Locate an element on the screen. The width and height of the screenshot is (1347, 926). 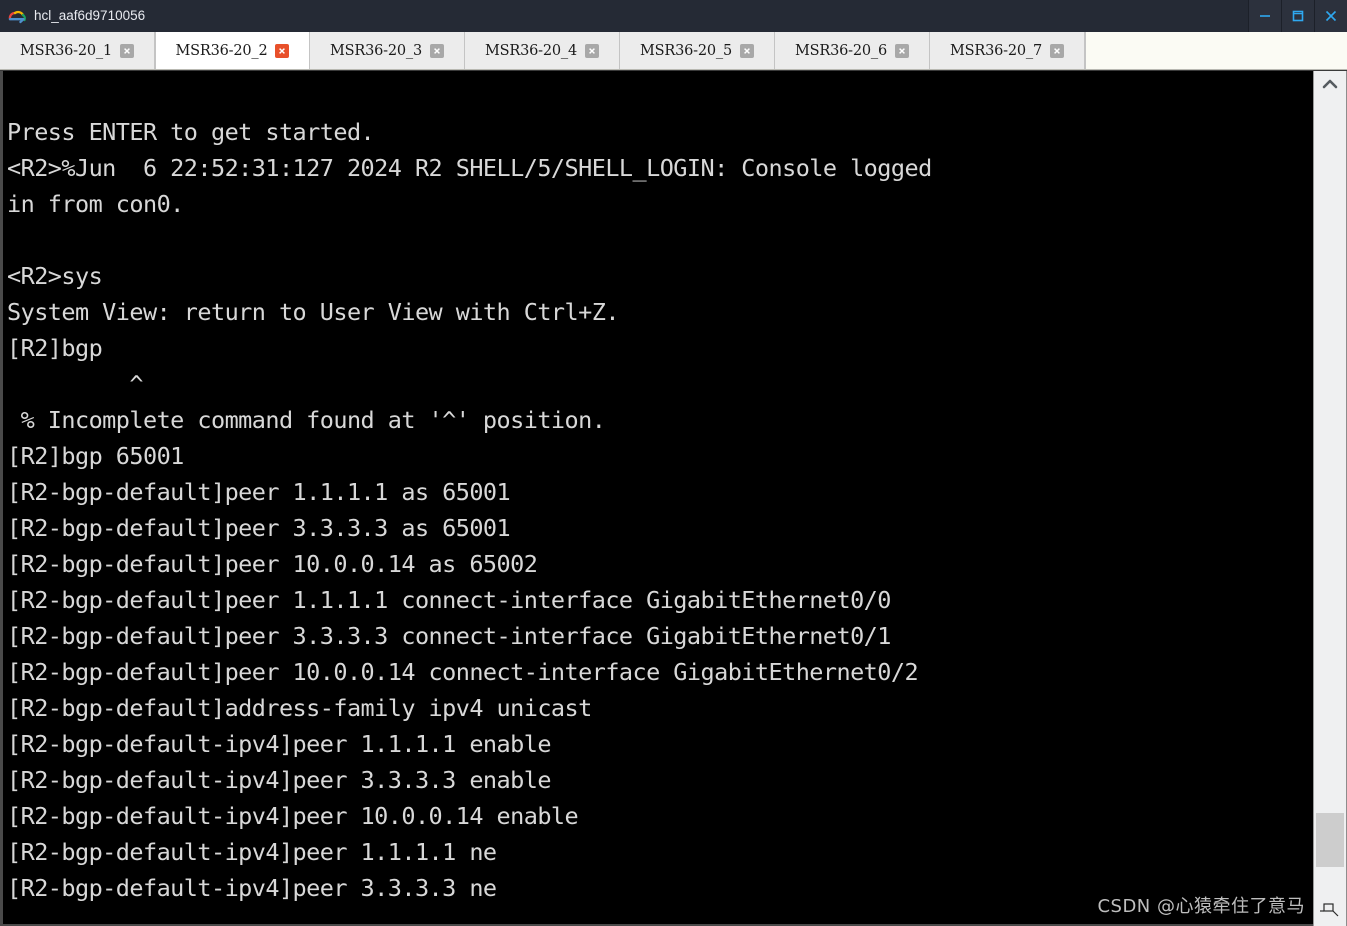
tab-msr36-20-2: MSR36-20_2 is located at coordinates (232, 50).